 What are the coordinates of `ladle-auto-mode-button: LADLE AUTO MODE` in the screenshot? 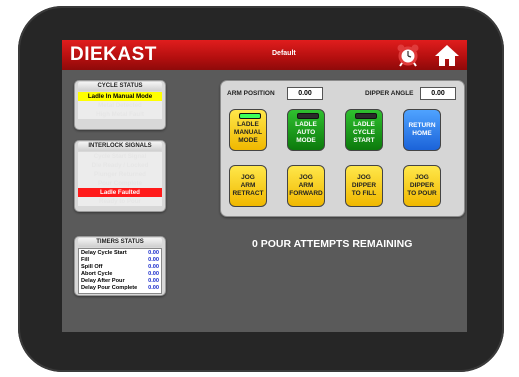 It's located at (306, 130).